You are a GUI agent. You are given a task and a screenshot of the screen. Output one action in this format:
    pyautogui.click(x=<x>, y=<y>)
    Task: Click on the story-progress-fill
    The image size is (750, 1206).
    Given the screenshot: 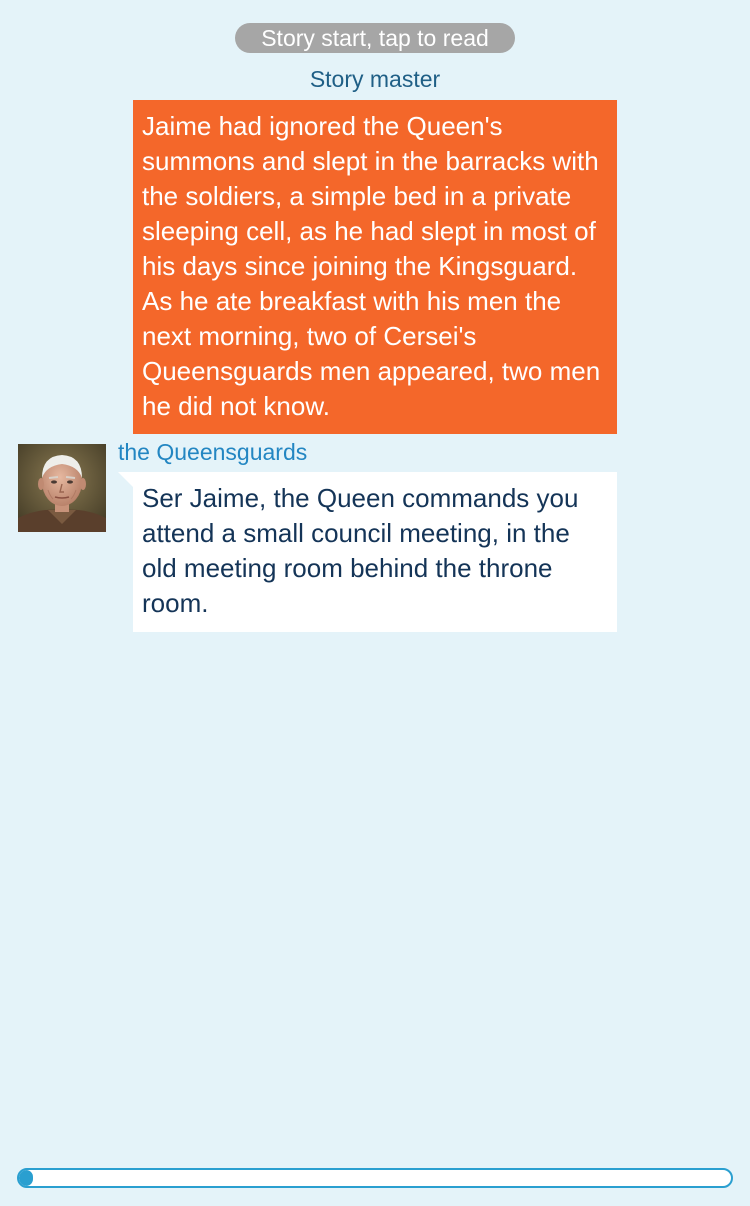 What is the action you would take?
    pyautogui.click(x=26, y=1178)
    